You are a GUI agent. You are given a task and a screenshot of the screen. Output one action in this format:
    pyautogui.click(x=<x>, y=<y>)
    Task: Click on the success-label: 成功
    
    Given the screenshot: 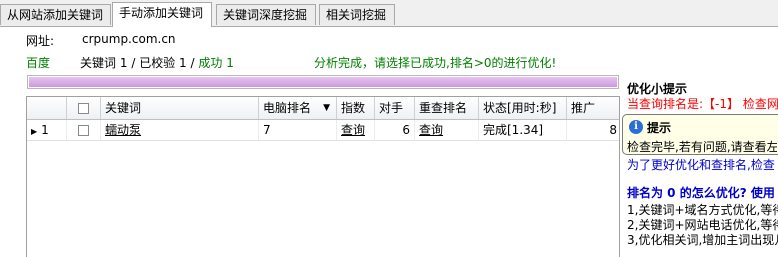 What is the action you would take?
    pyautogui.click(x=210, y=63)
    